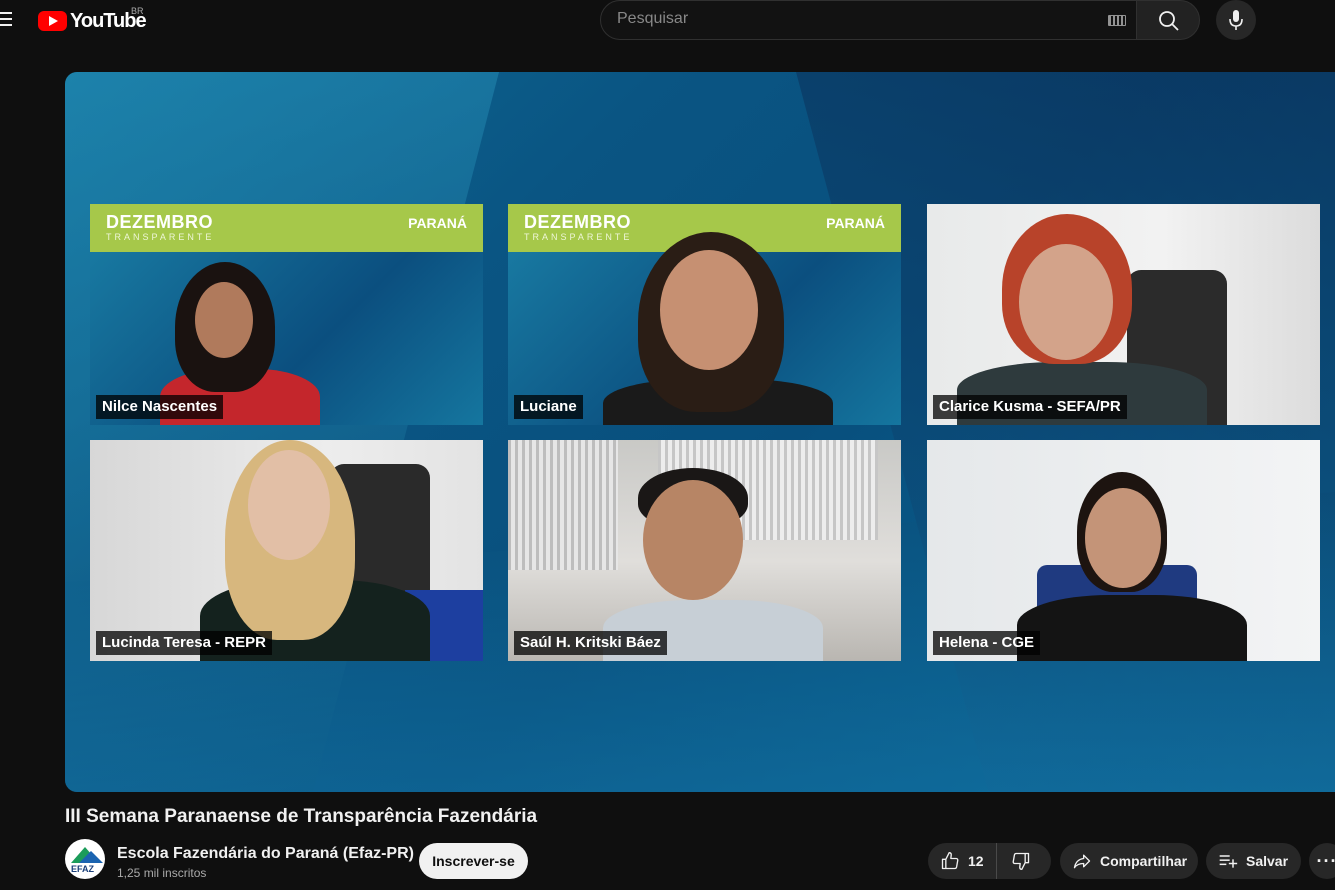 This screenshot has width=1335, height=890. I want to click on more-actions-button: ···, so click(1322, 861).